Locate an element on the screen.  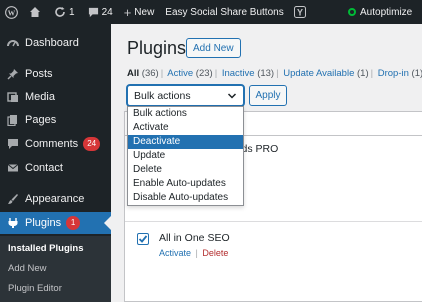
filter-label: Update Available is located at coordinates (319, 73).